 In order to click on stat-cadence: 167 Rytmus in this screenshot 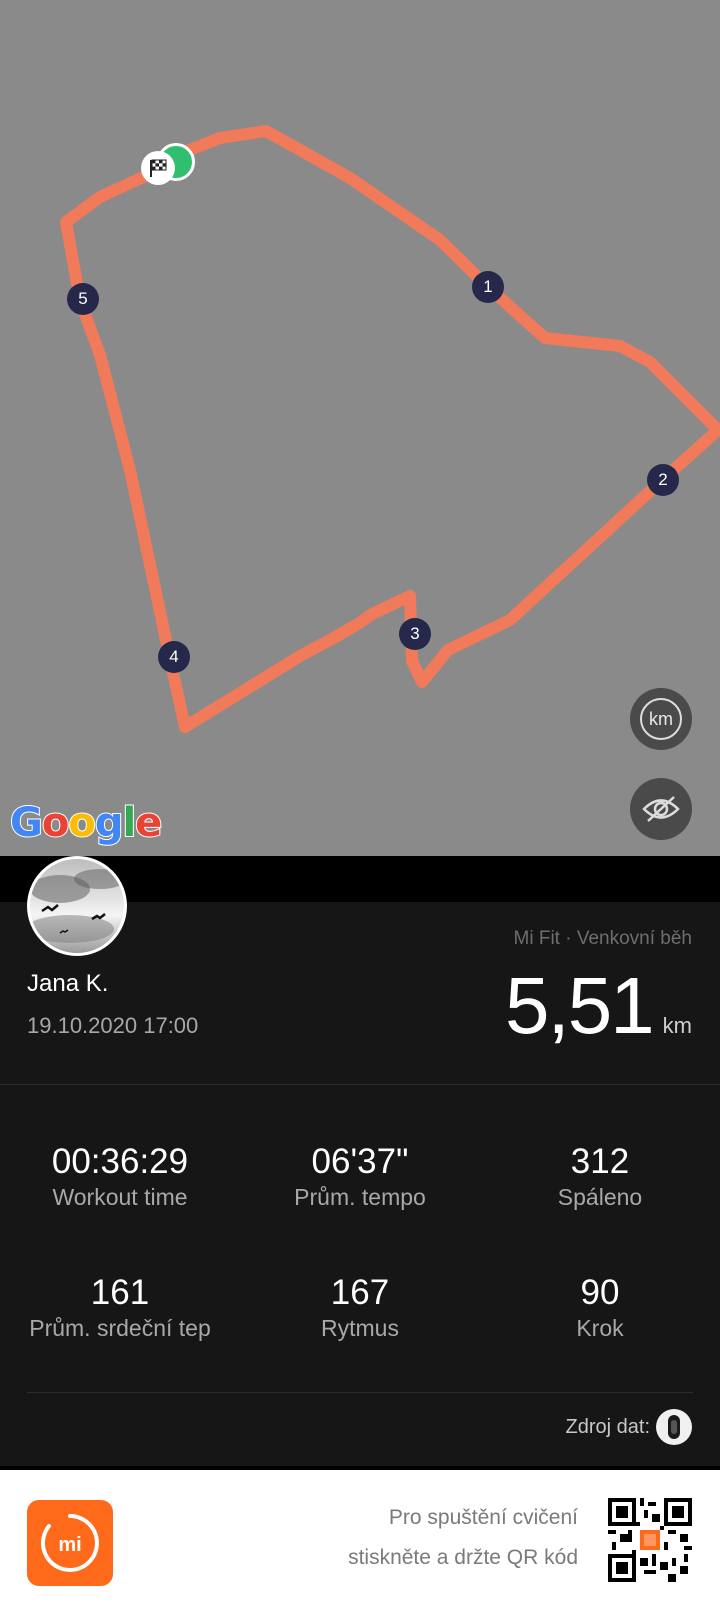, I will do `click(360, 1307)`.